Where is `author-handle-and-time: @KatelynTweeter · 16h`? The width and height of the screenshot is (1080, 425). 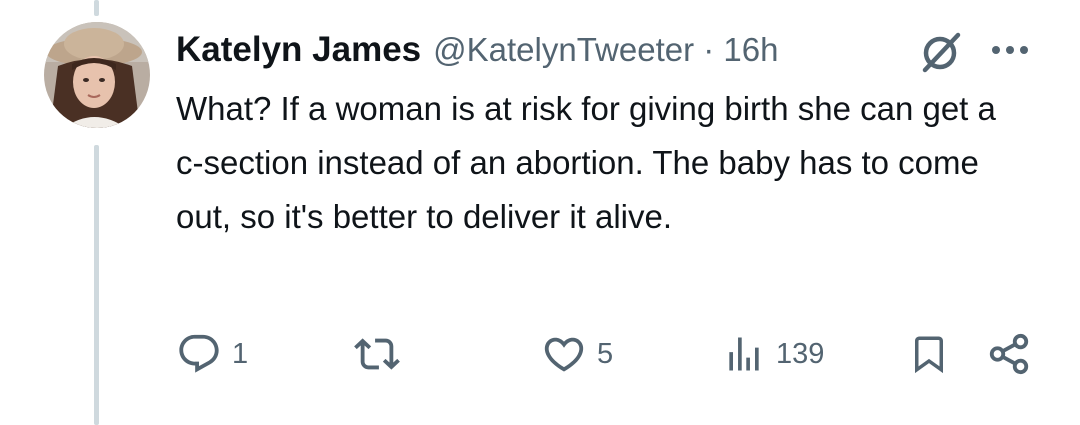
author-handle-and-time: @KatelynTweeter · 16h is located at coordinates (605, 50).